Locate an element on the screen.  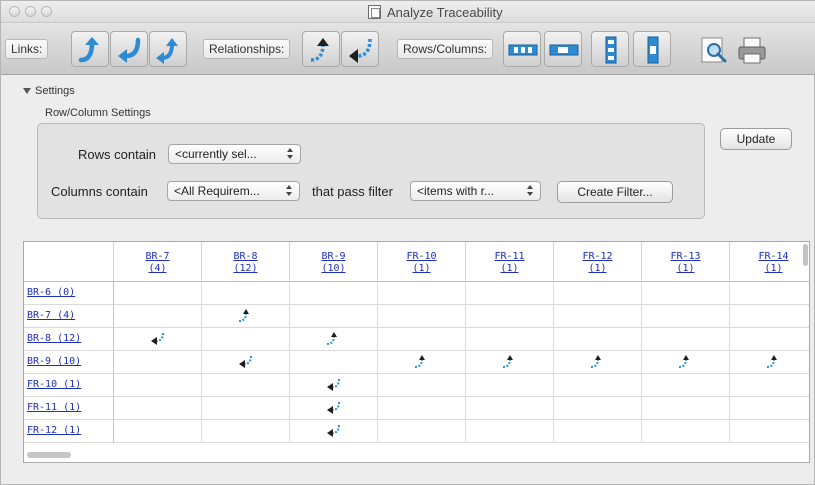
column-header: FR-11 (1) is located at coordinates (510, 262).